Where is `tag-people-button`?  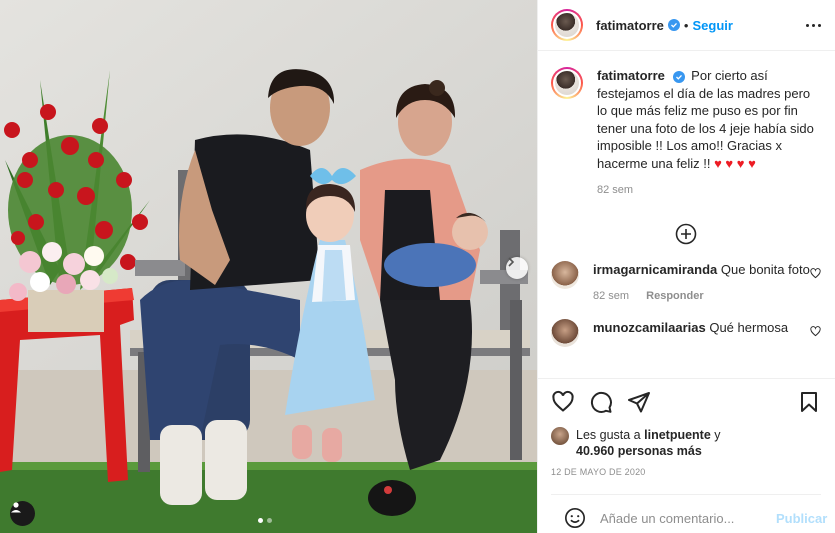 tag-people-button is located at coordinates (22, 513).